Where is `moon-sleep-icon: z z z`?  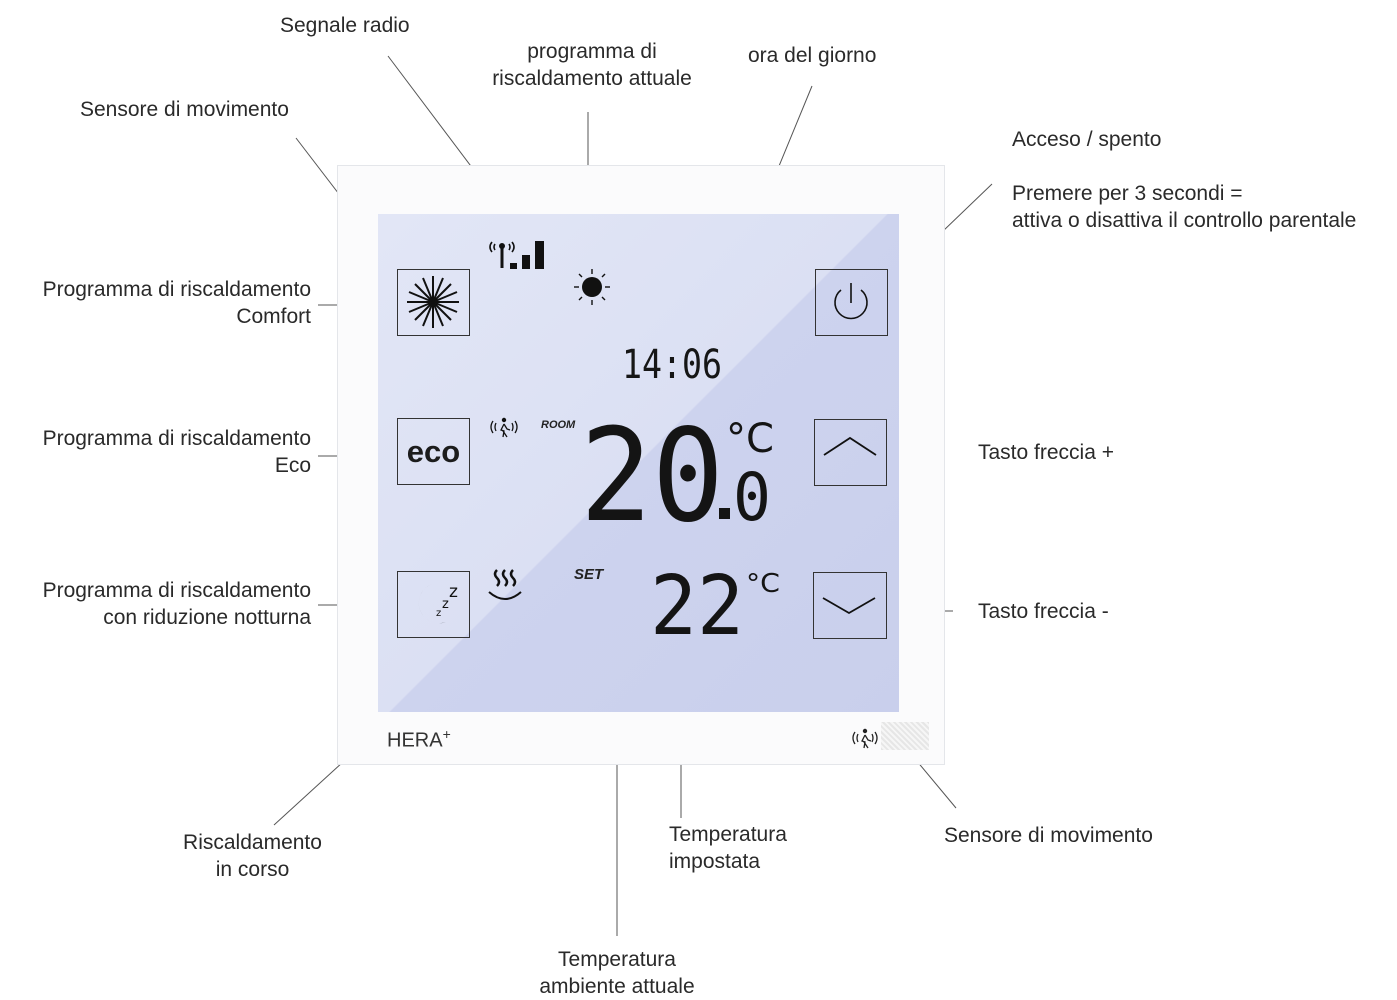
moon-sleep-icon: z z z is located at coordinates (438, 603).